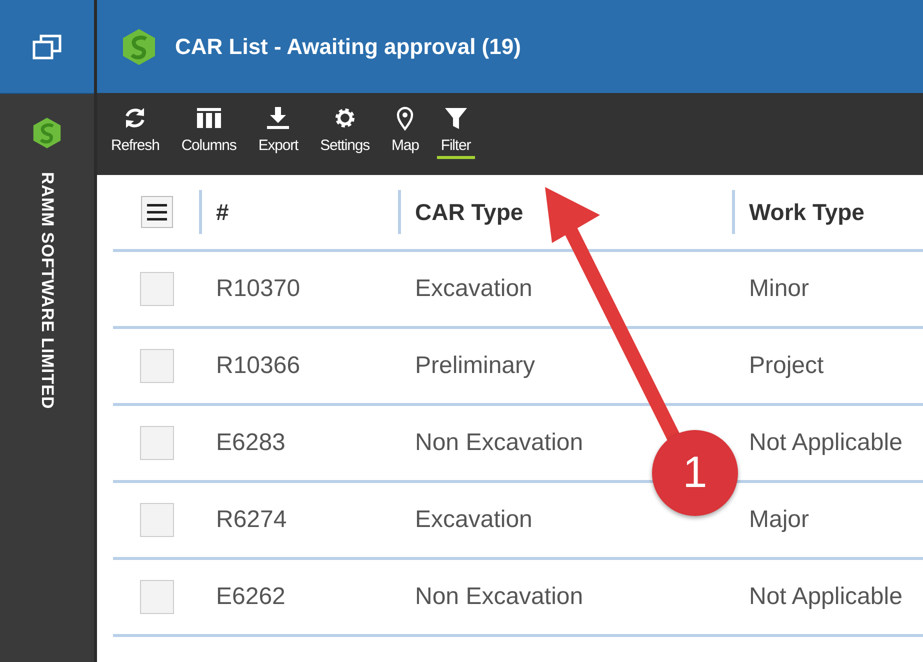  What do you see at coordinates (827, 212) in the screenshot?
I see `column-header: Work Type` at bounding box center [827, 212].